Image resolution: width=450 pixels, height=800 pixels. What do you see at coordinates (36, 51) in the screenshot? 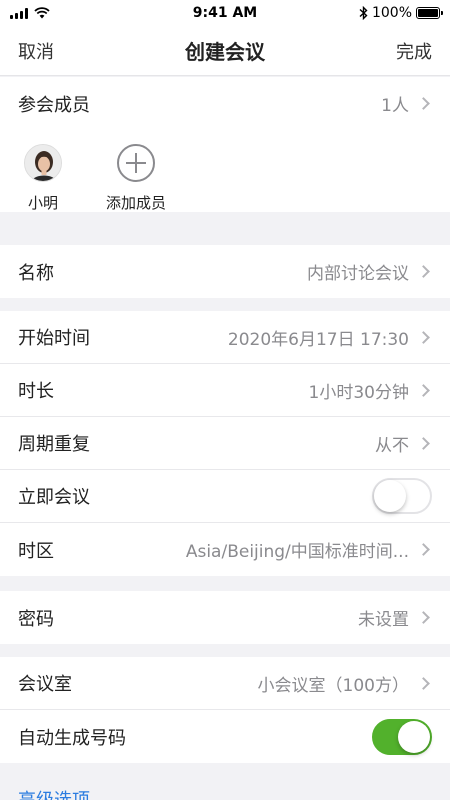
I see `cancel-button: 取消` at bounding box center [36, 51].